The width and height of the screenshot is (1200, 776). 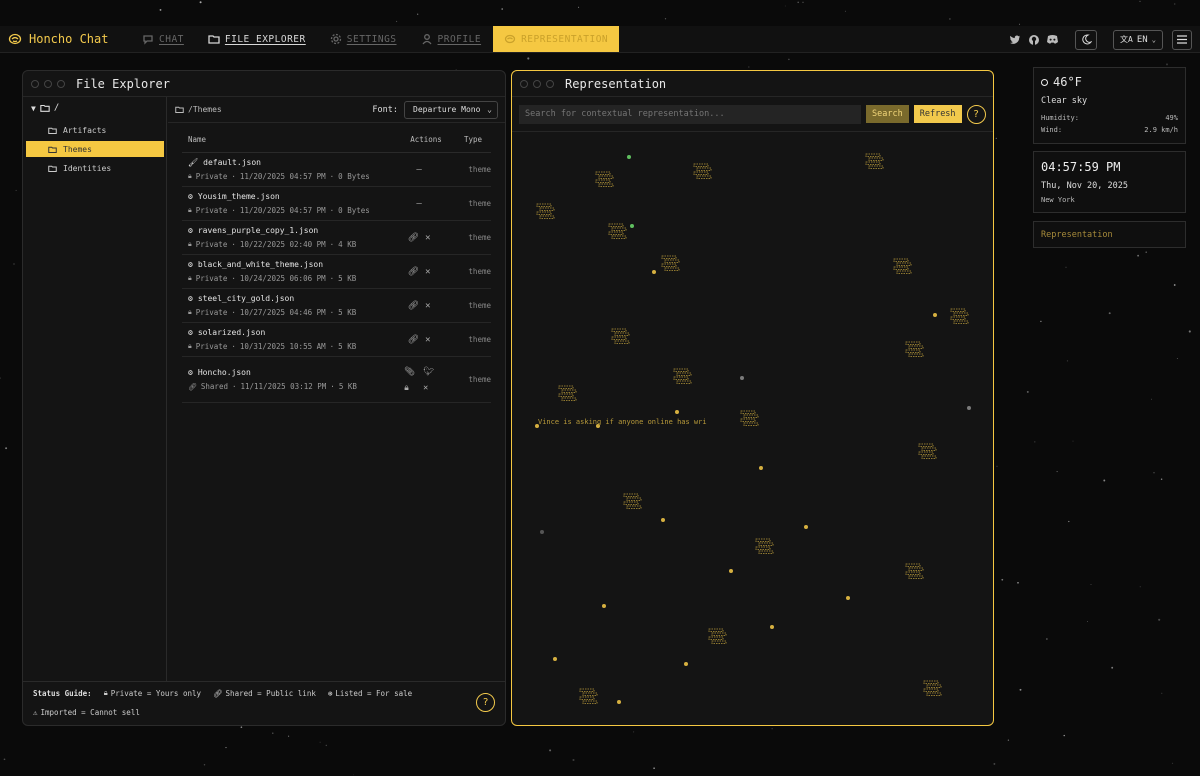 What do you see at coordinates (428, 372) in the screenshot?
I see `twitter-share-icon: 🐦︎` at bounding box center [428, 372].